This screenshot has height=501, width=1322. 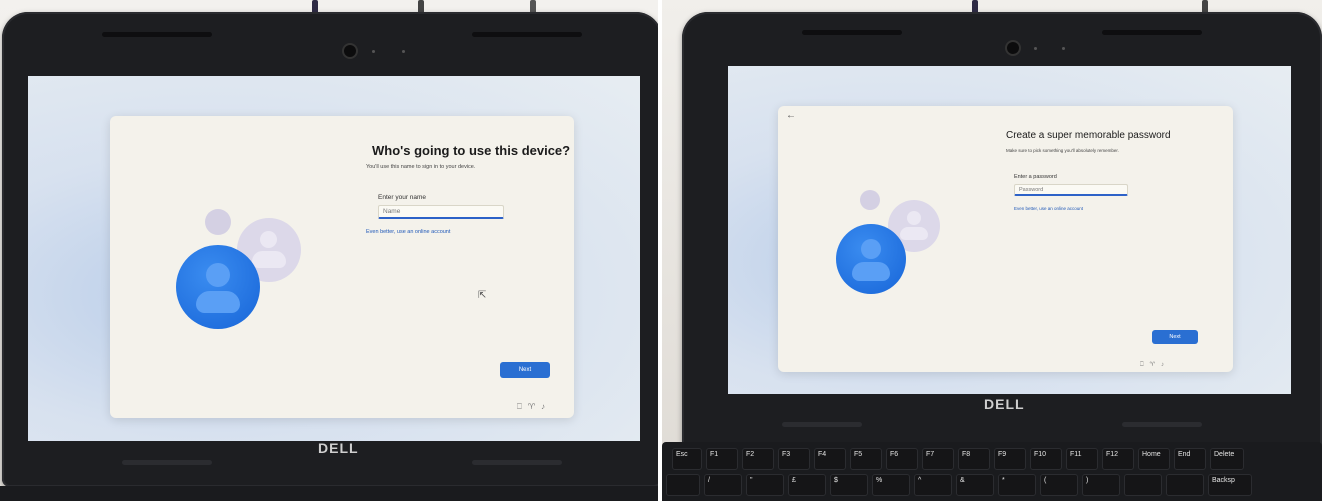 What do you see at coordinates (758, 459) in the screenshot?
I see `key-f2: F2` at bounding box center [758, 459].